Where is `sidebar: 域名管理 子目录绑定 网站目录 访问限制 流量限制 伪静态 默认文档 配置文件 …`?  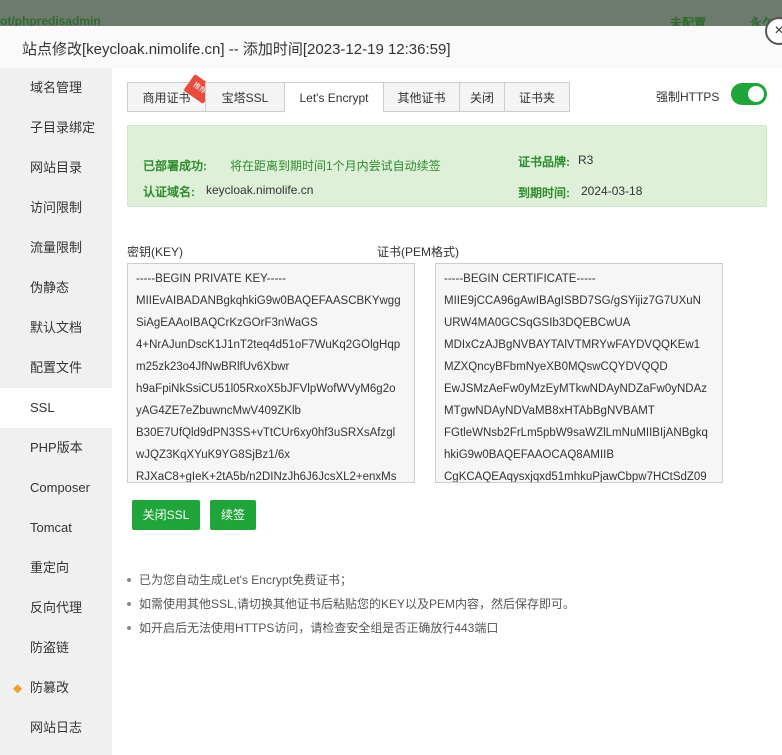
sidebar: 域名管理 子目录绑定 网站目录 访问限制 流量限制 伪静态 默认文档 配置文件 … is located at coordinates (56, 411).